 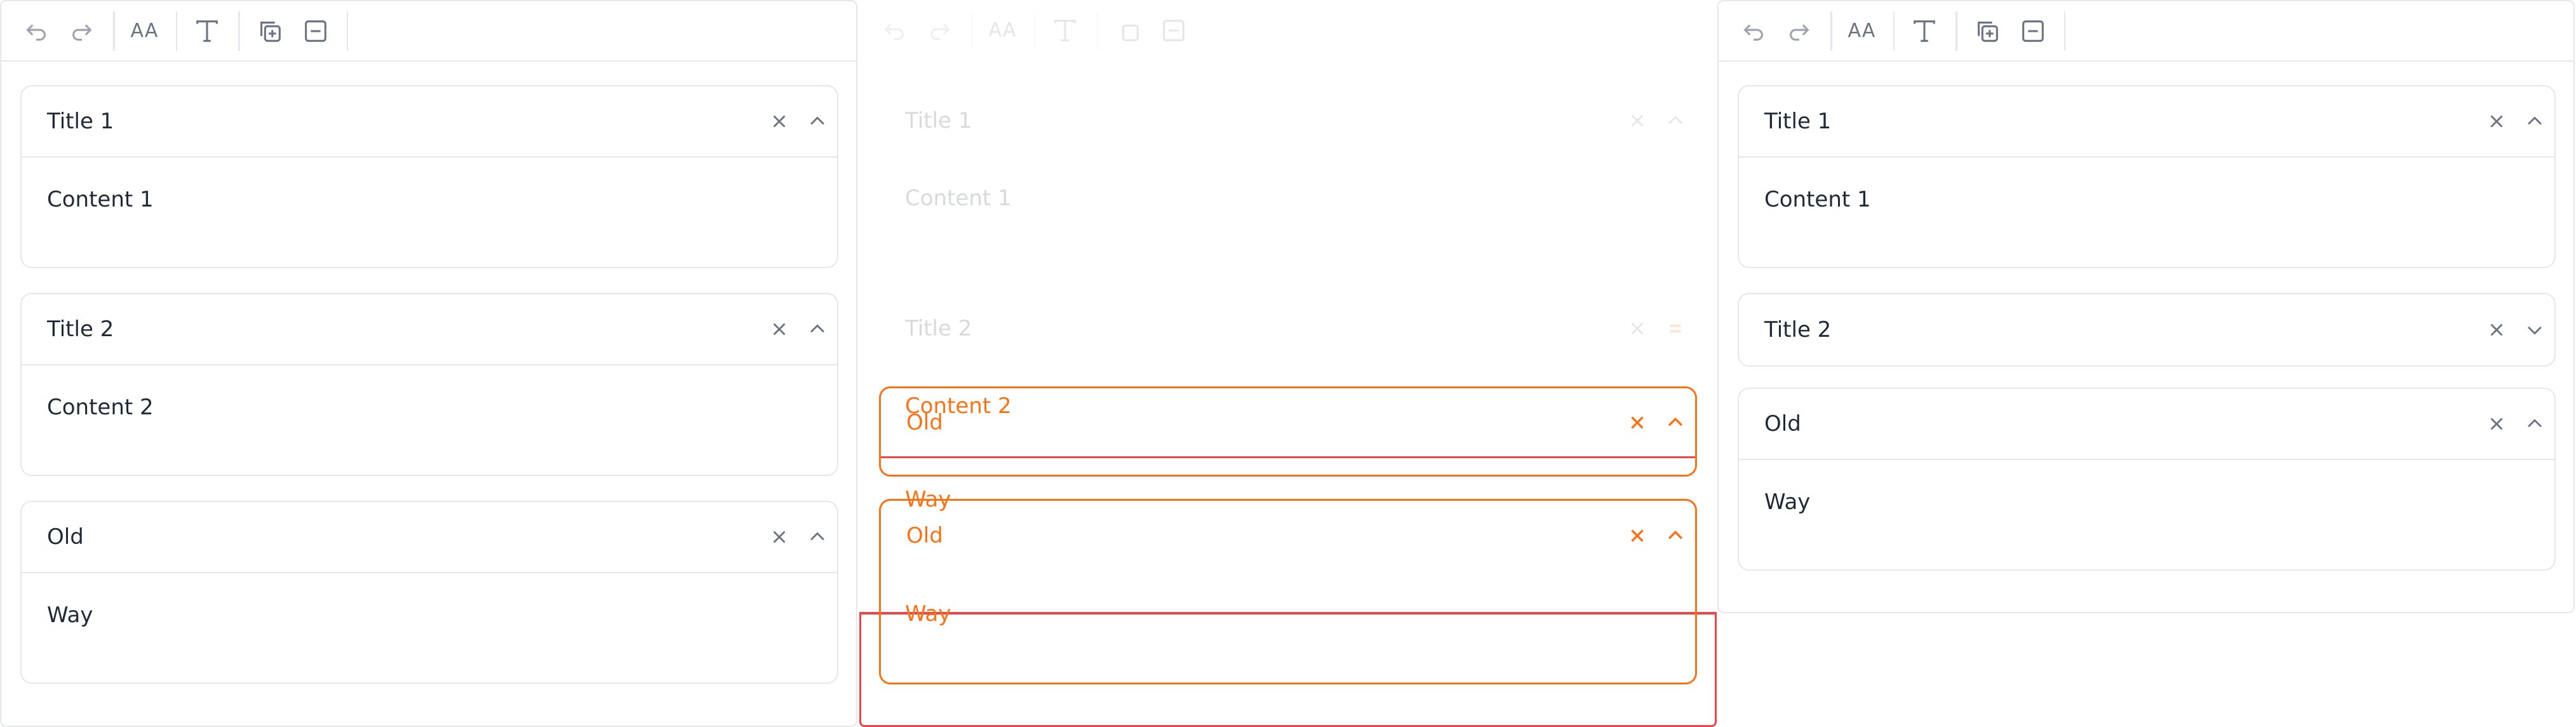 I want to click on ghost-accordion-item: Title 2, so click(x=1287, y=329).